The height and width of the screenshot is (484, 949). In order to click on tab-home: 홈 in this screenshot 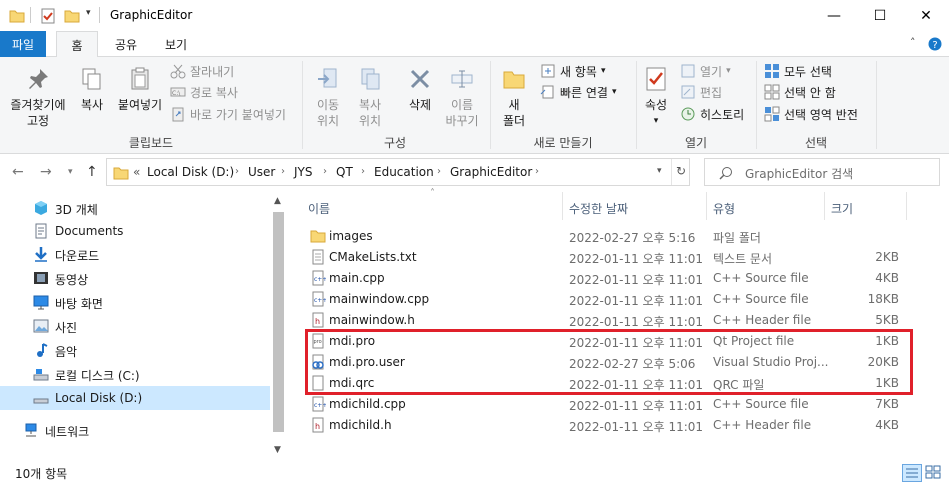, I will do `click(77, 44)`.